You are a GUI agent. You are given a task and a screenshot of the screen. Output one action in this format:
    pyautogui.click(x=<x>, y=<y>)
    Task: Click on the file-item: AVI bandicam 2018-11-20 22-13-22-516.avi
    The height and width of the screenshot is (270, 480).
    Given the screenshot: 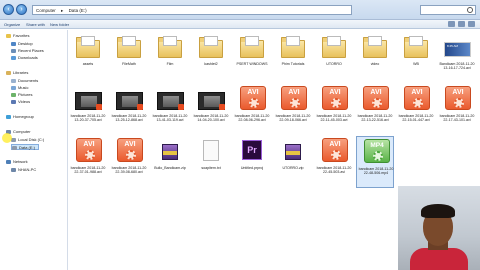 What is the action you would take?
    pyautogui.click(x=375, y=110)
    